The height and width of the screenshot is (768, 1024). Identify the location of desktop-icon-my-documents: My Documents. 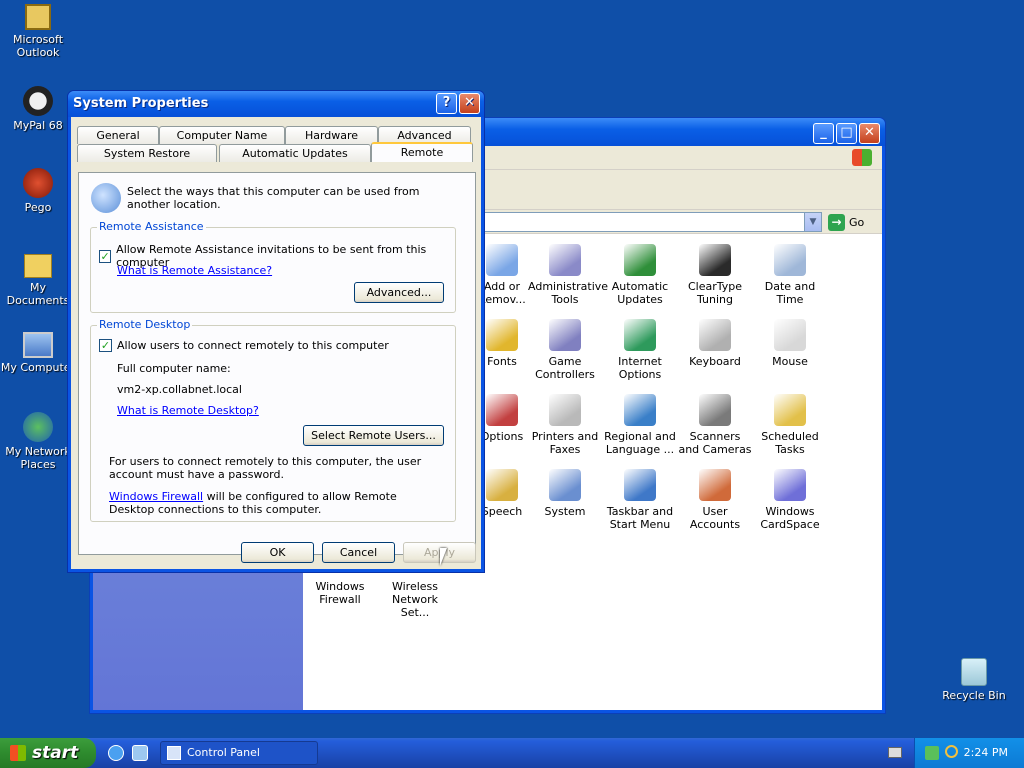
(38, 278).